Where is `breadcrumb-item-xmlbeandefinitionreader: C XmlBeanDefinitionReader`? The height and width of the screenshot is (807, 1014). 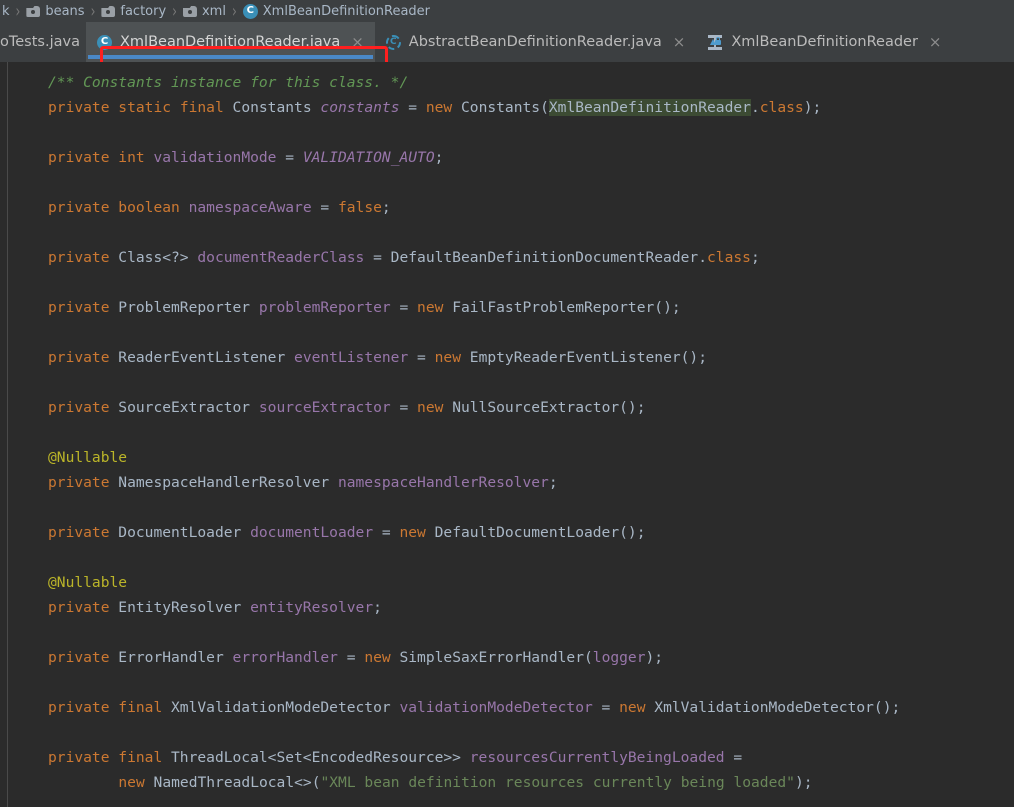
breadcrumb-item-xmlbeandefinitionreader: C XmlBeanDefinitionReader is located at coordinates (336, 11).